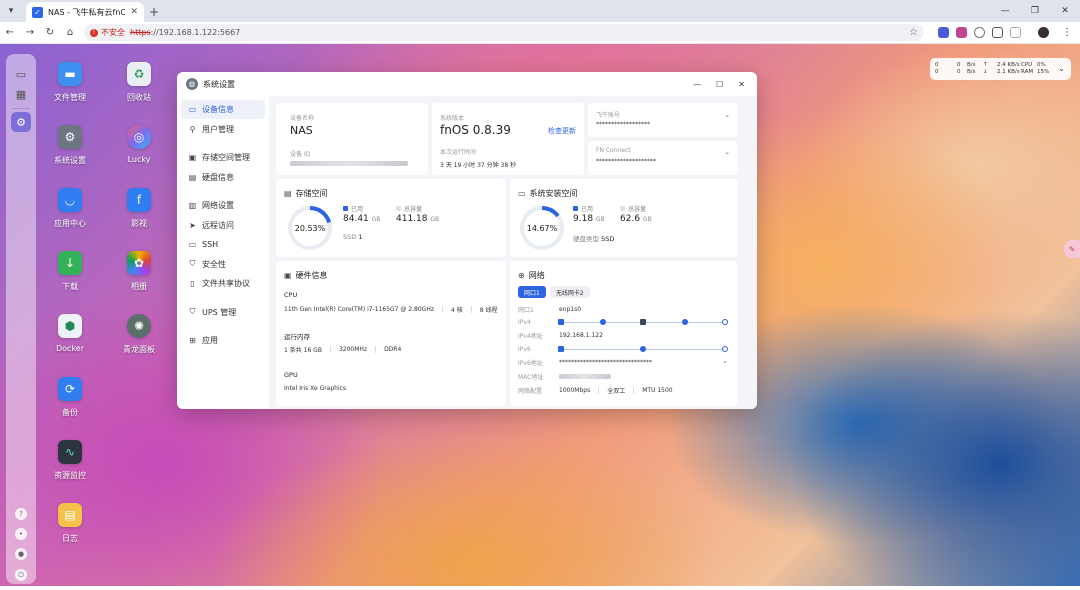 Image resolution: width=1080 pixels, height=590 pixels. I want to click on app-qinglong: ✺ 青龙面板, so click(139, 334).